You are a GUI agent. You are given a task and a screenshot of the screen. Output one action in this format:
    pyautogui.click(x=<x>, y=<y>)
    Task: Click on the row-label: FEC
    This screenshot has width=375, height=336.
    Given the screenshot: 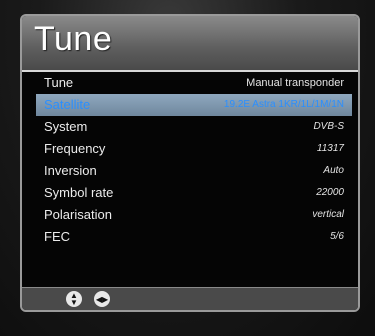 What is the action you would take?
    pyautogui.click(x=57, y=236)
    